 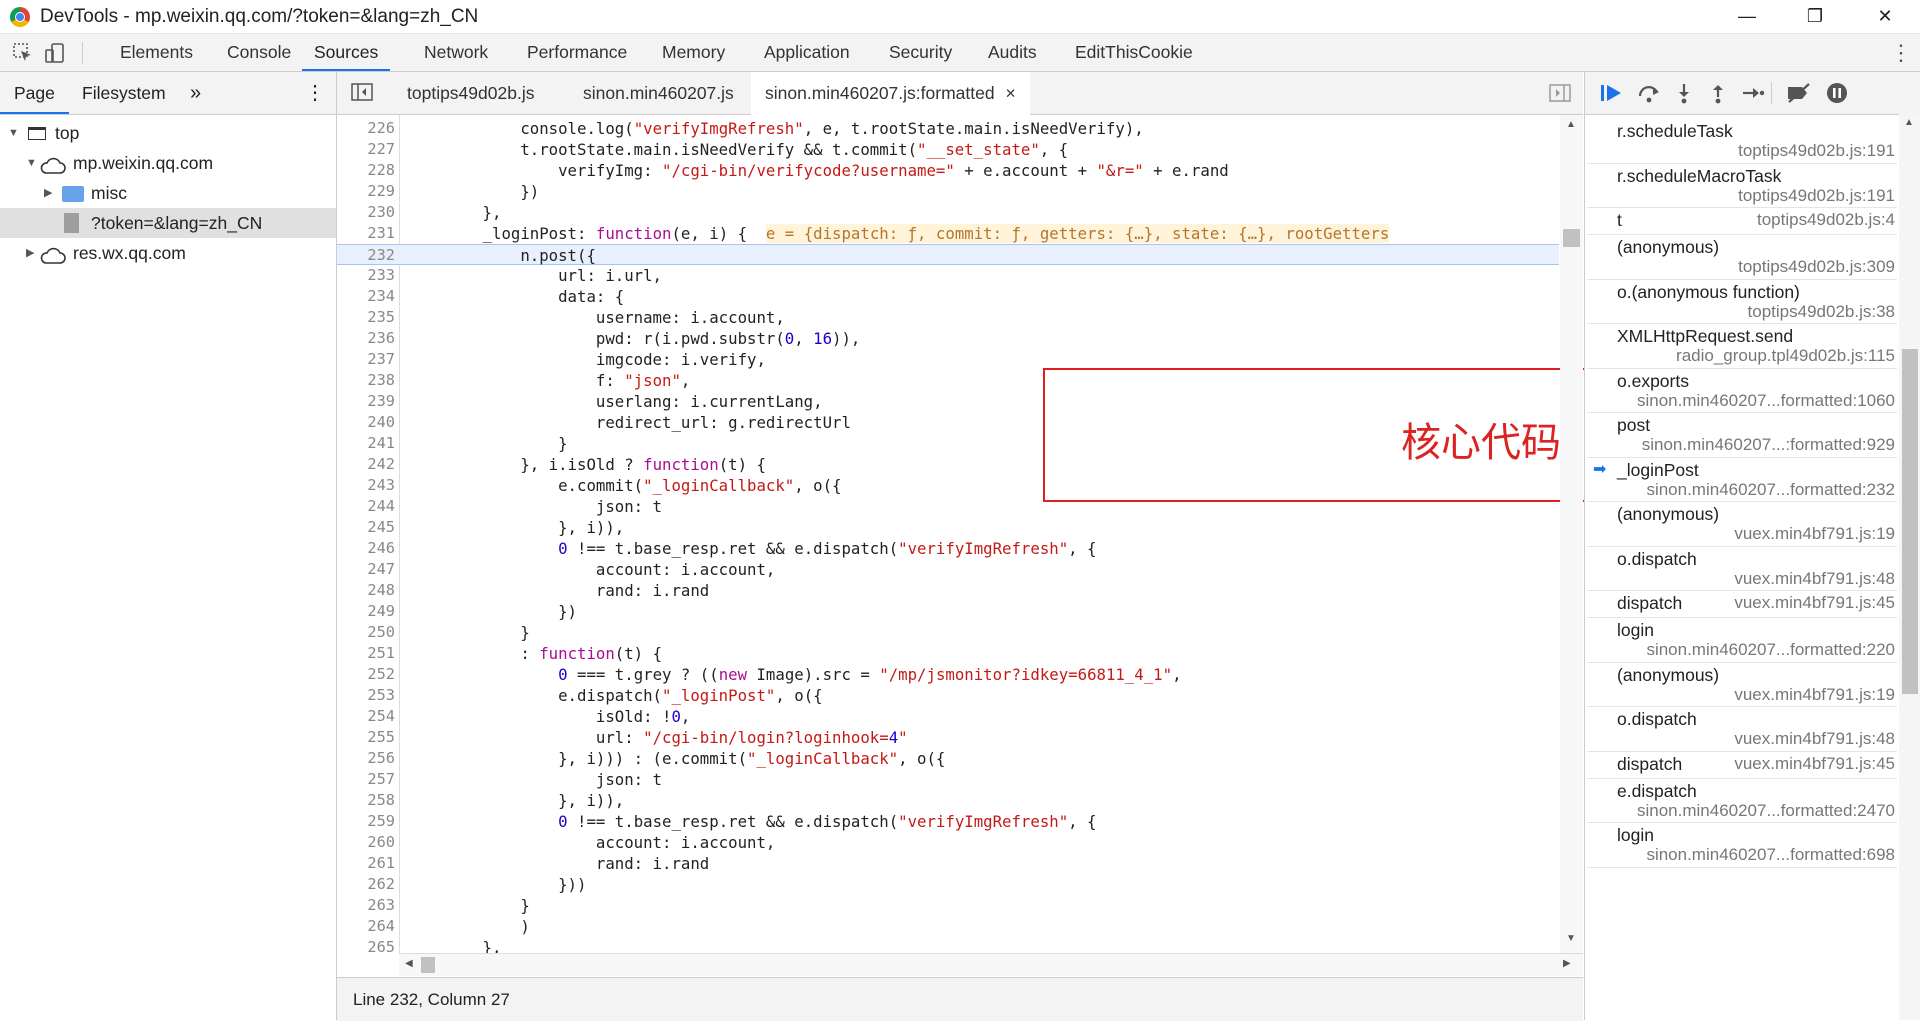 I want to click on frame-location: toptips49d02b.js:4, so click(x=1826, y=220).